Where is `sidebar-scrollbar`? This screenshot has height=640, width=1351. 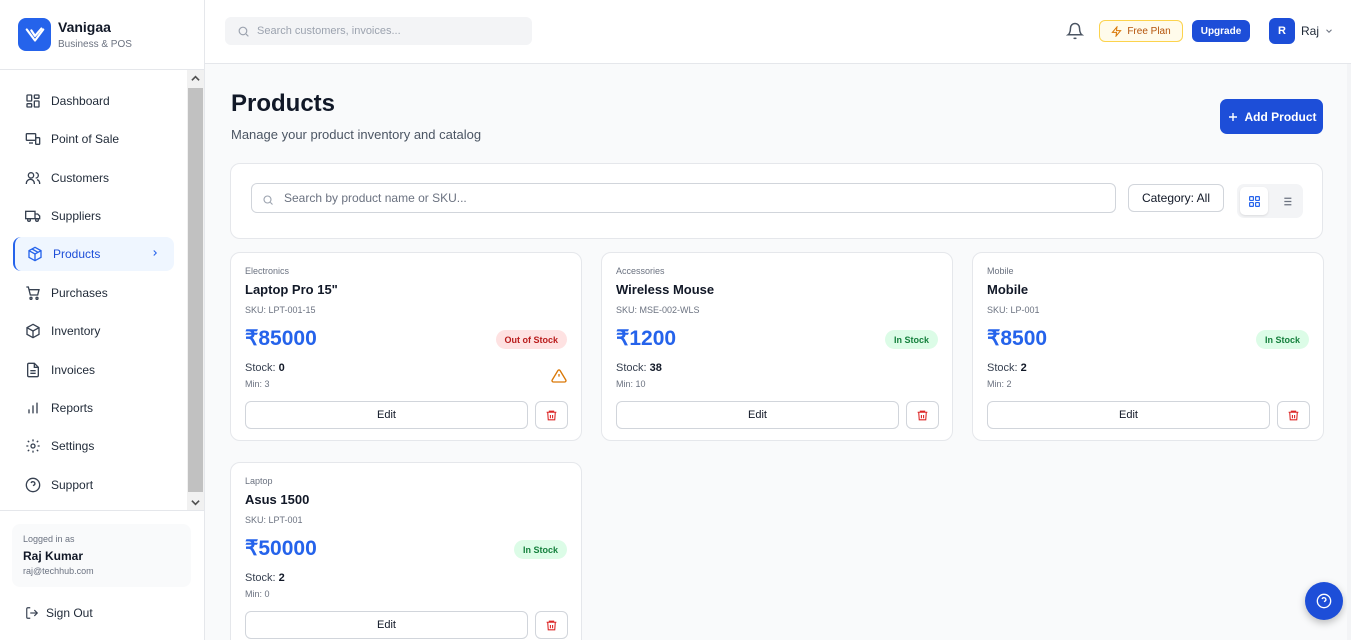 sidebar-scrollbar is located at coordinates (195, 290).